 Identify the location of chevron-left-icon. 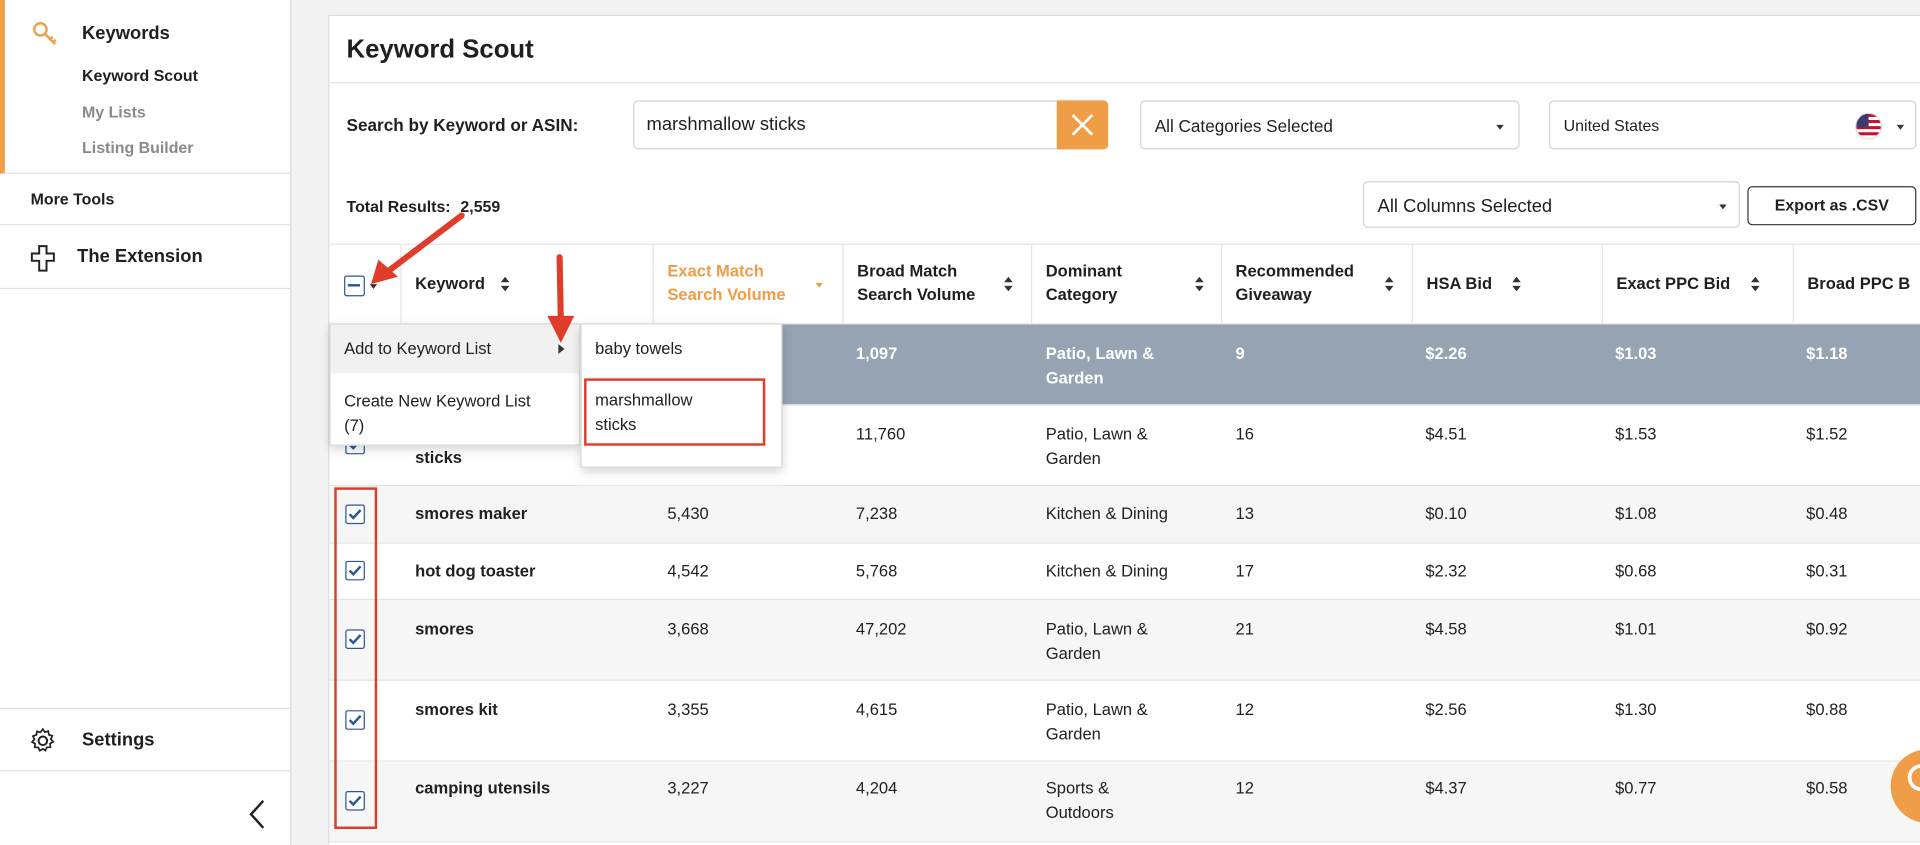
(257, 814).